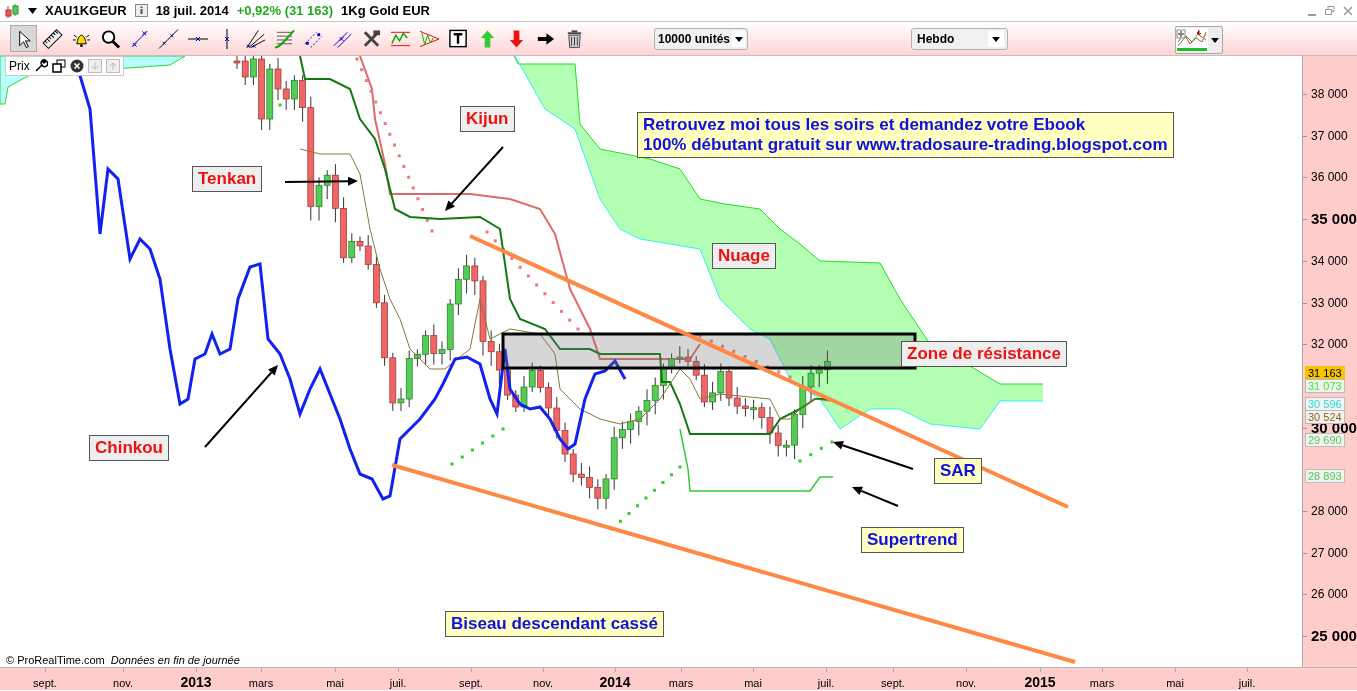 This screenshot has width=1357, height=691. What do you see at coordinates (1334, 636) in the screenshot?
I see `axis-label: 25 000` at bounding box center [1334, 636].